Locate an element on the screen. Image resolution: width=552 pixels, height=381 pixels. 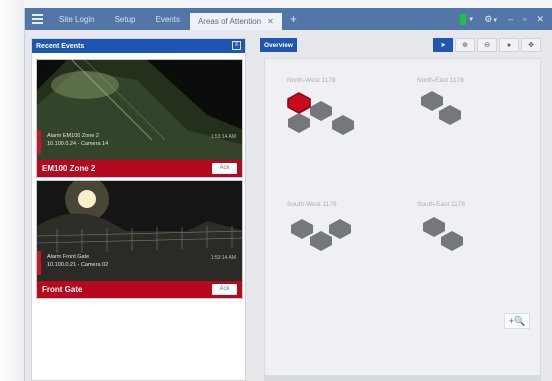
event-text: Alarm Front Gate 10.100.0.21 - Camera 02 is located at coordinates (77, 261).